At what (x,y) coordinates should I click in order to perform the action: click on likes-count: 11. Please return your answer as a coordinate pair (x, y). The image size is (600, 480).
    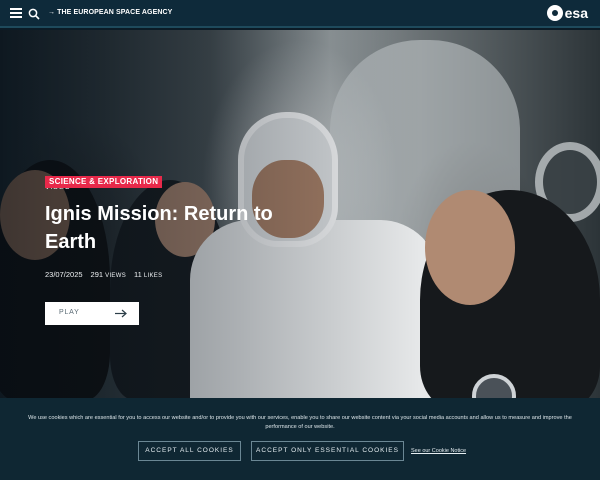
    Looking at the image, I should click on (138, 274).